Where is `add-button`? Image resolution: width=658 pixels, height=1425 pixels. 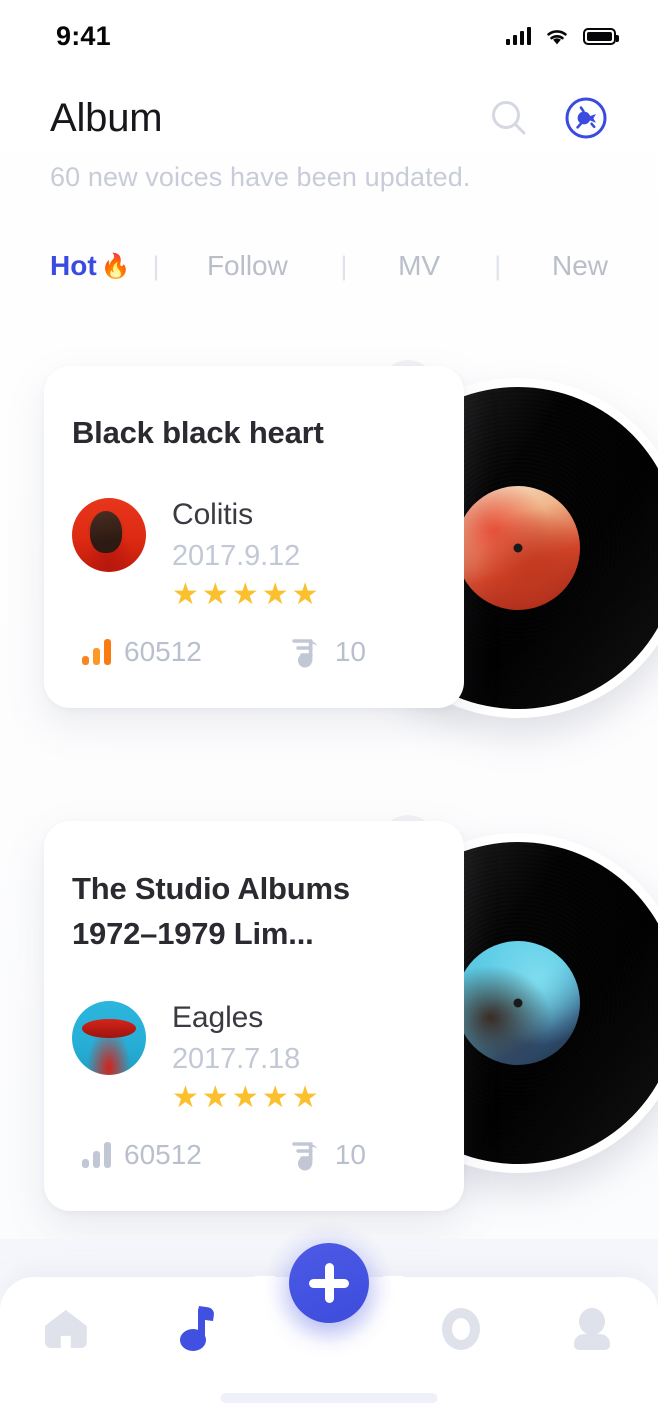 add-button is located at coordinates (329, 1283).